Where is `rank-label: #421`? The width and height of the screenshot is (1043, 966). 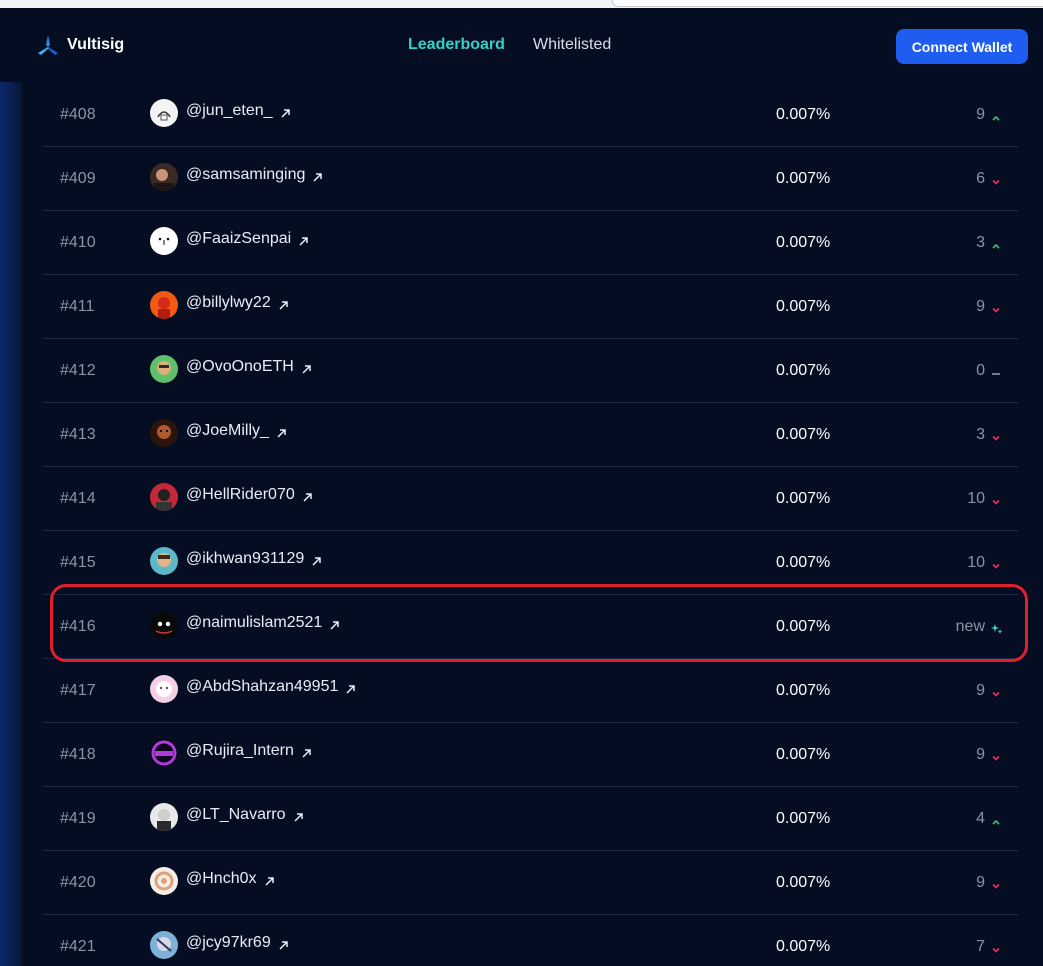
rank-label: #421 is located at coordinates (78, 946).